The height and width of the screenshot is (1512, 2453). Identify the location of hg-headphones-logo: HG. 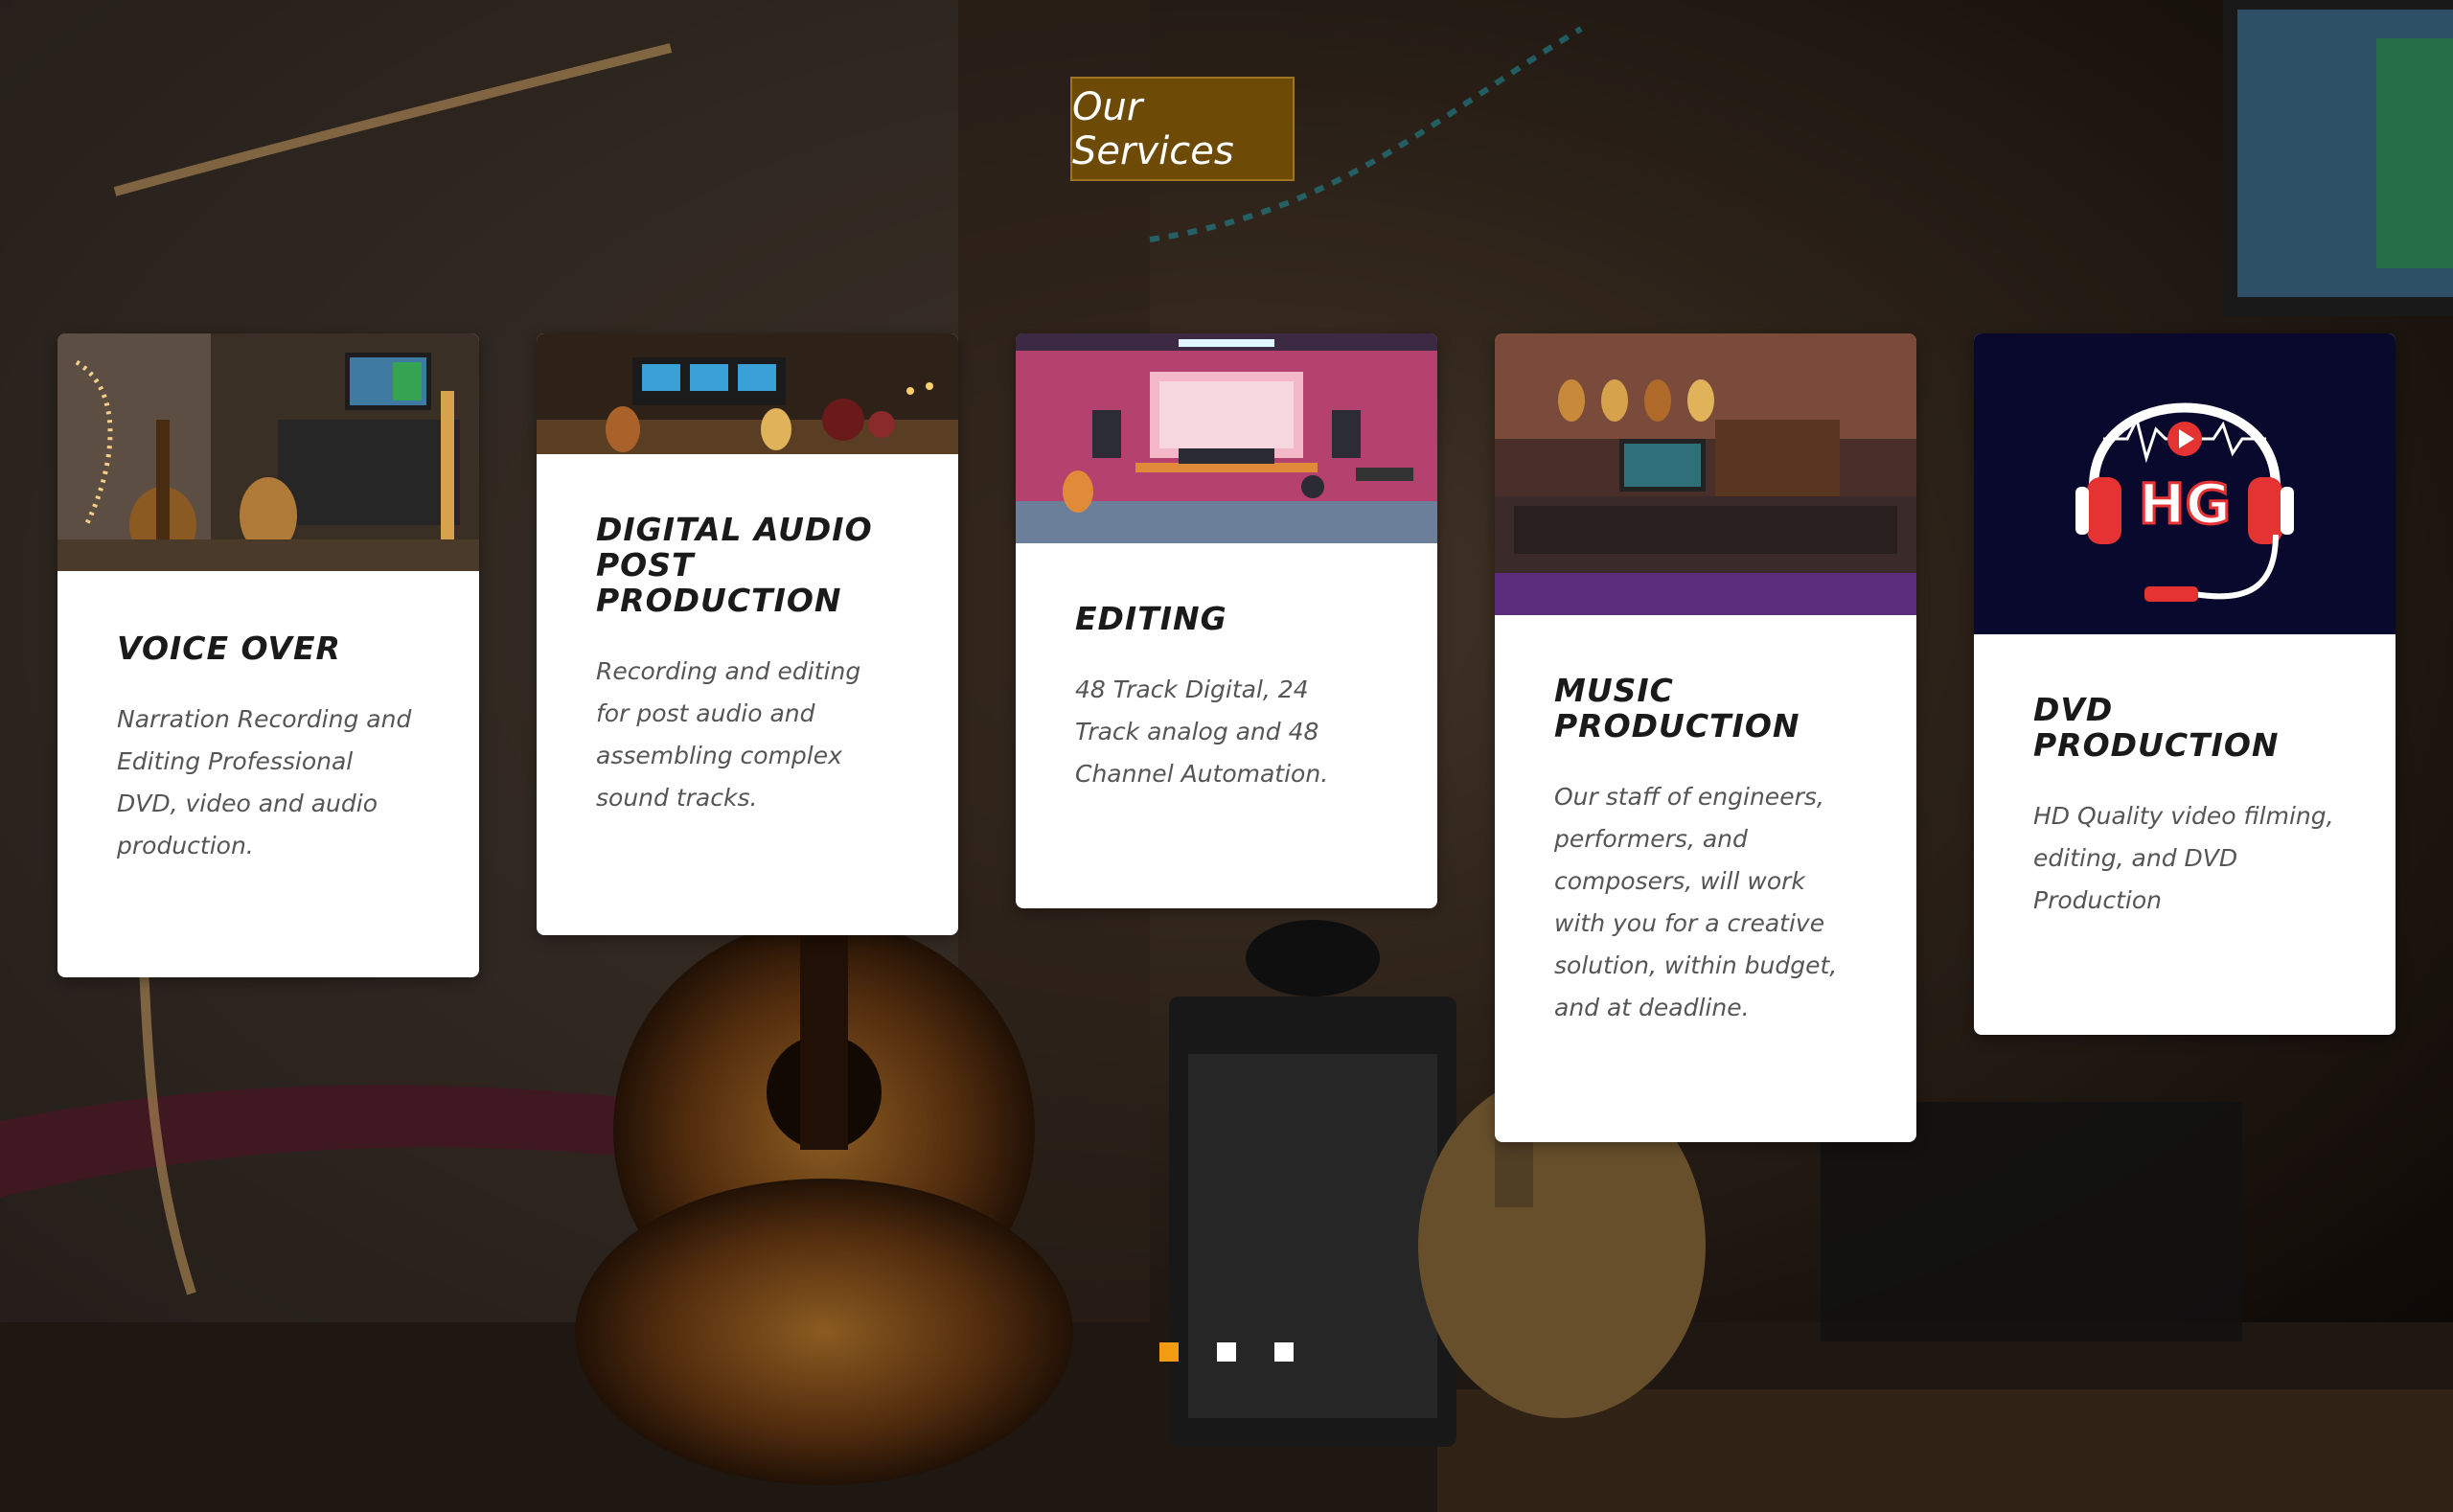
(2185, 483).